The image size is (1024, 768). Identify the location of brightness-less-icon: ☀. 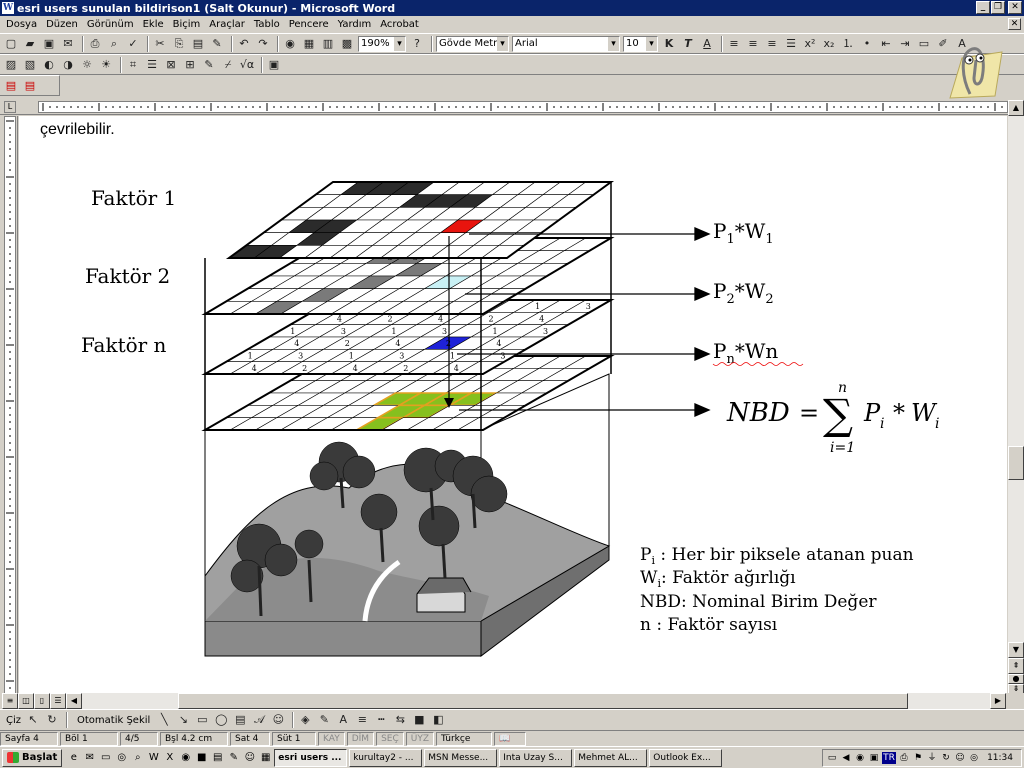
(106, 65).